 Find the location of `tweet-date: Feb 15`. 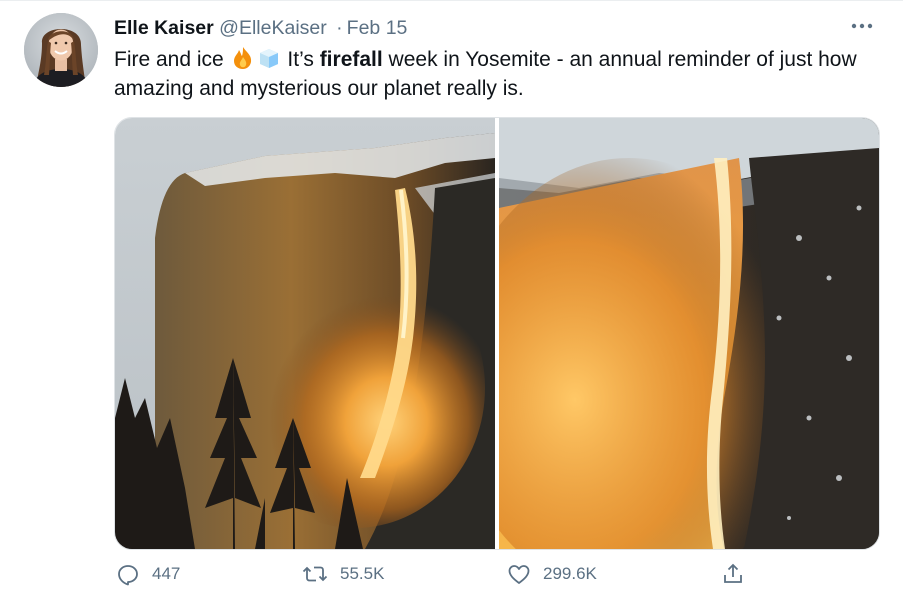

tweet-date: Feb 15 is located at coordinates (377, 28).